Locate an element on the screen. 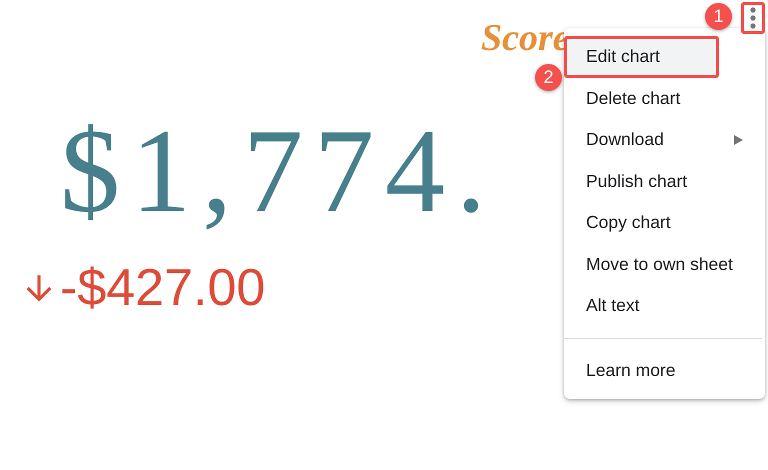  submenu-arrow-icon is located at coordinates (738, 139).